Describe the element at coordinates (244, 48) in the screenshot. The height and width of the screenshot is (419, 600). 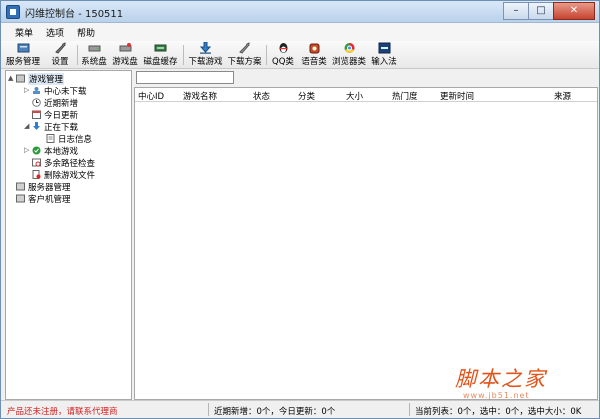
I see `plan-icon` at that location.